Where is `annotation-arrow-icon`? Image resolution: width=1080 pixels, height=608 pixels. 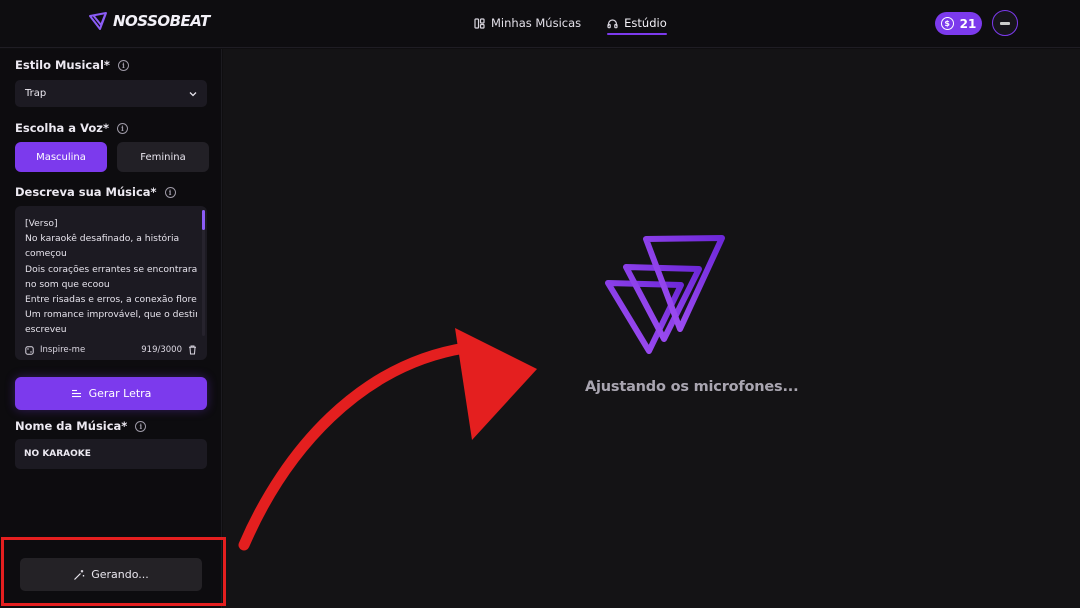
annotation-arrow-icon is located at coordinates (387, 439).